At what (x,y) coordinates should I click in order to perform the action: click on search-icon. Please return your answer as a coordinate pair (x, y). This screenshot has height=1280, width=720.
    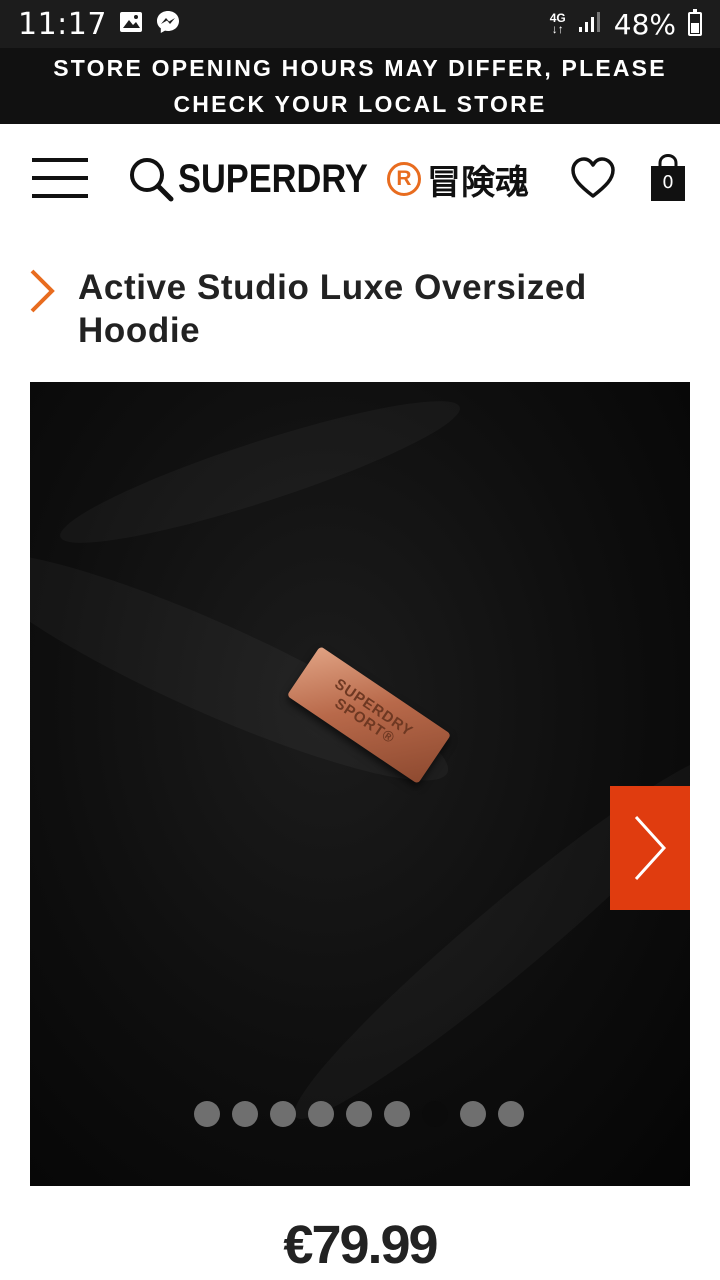
    Looking at the image, I should click on (152, 180).